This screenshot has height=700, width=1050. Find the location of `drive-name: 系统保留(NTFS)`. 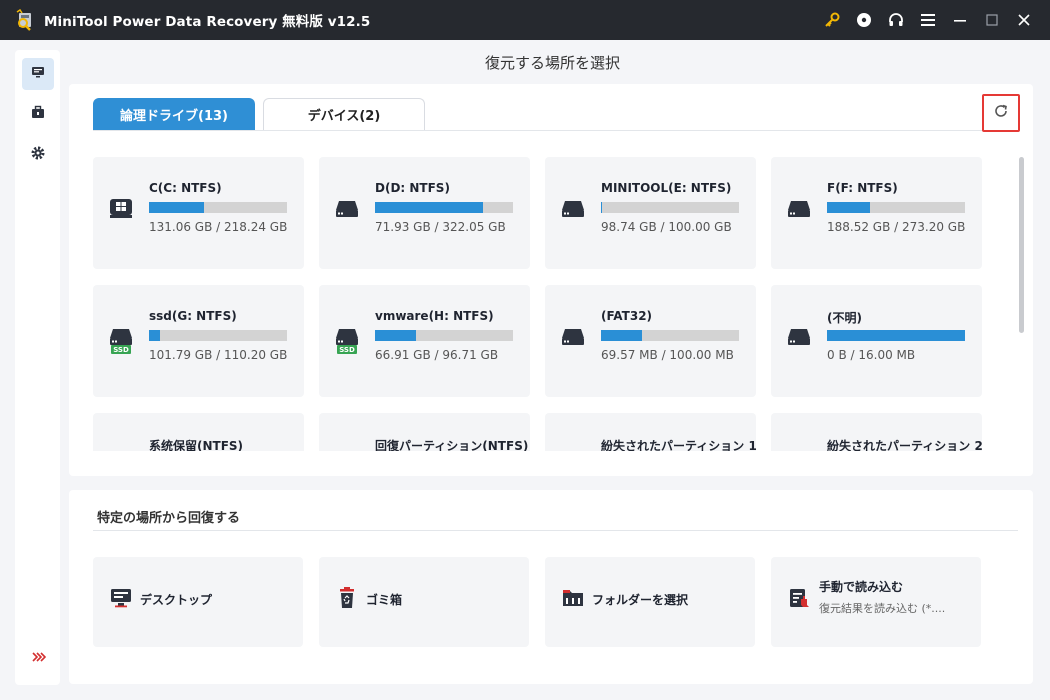

drive-name: 系统保留(NTFS) is located at coordinates (196, 445).